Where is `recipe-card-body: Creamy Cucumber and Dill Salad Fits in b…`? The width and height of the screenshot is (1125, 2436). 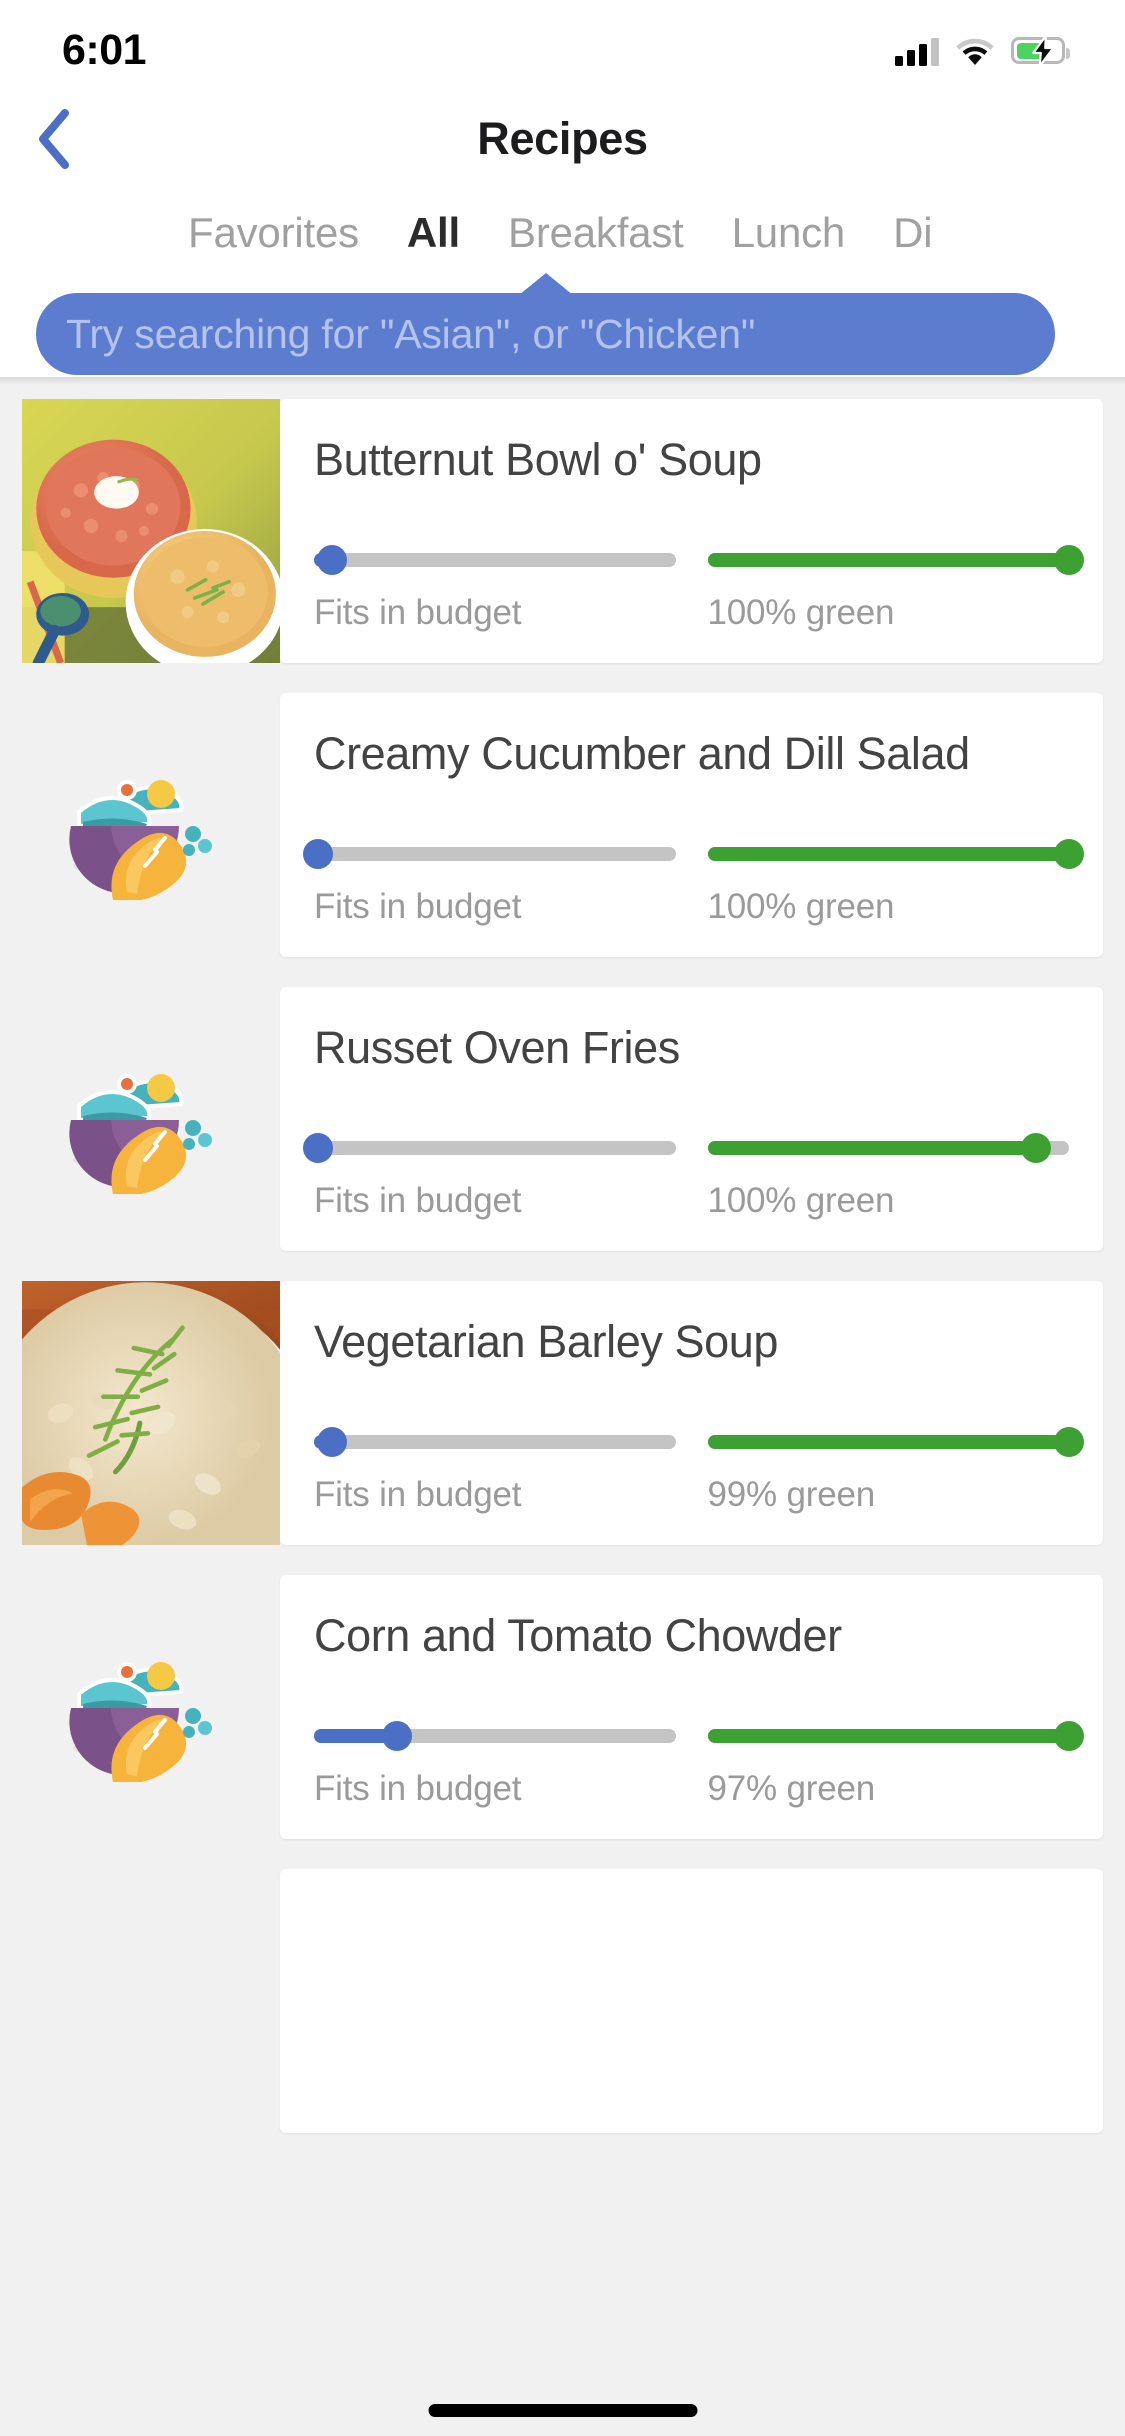
recipe-card-body: Creamy Cucumber and Dill Salad Fits in b… is located at coordinates (691, 825).